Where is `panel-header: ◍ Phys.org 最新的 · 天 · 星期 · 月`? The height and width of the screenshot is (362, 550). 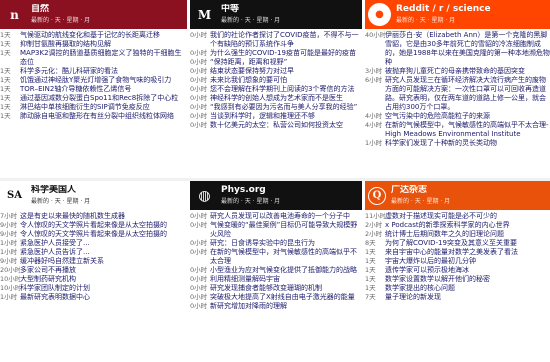
panel-header: ◍ Phys.org 最新的 · 天 · 星期 · 月 is located at coordinates (276, 195).